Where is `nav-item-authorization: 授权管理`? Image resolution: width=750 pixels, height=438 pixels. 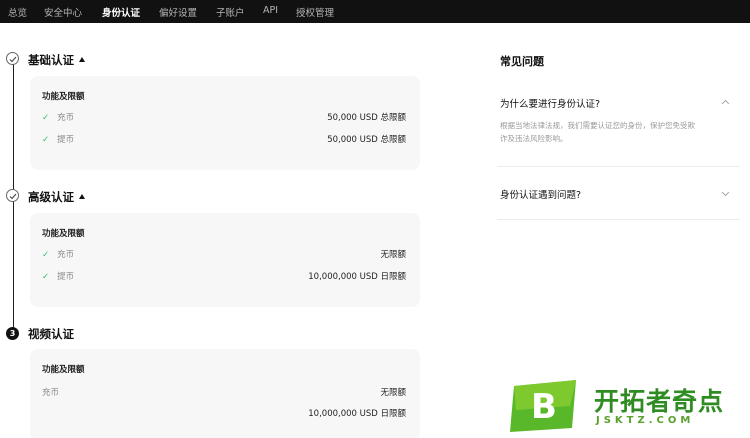
nav-item-authorization: 授权管理 is located at coordinates (315, 12).